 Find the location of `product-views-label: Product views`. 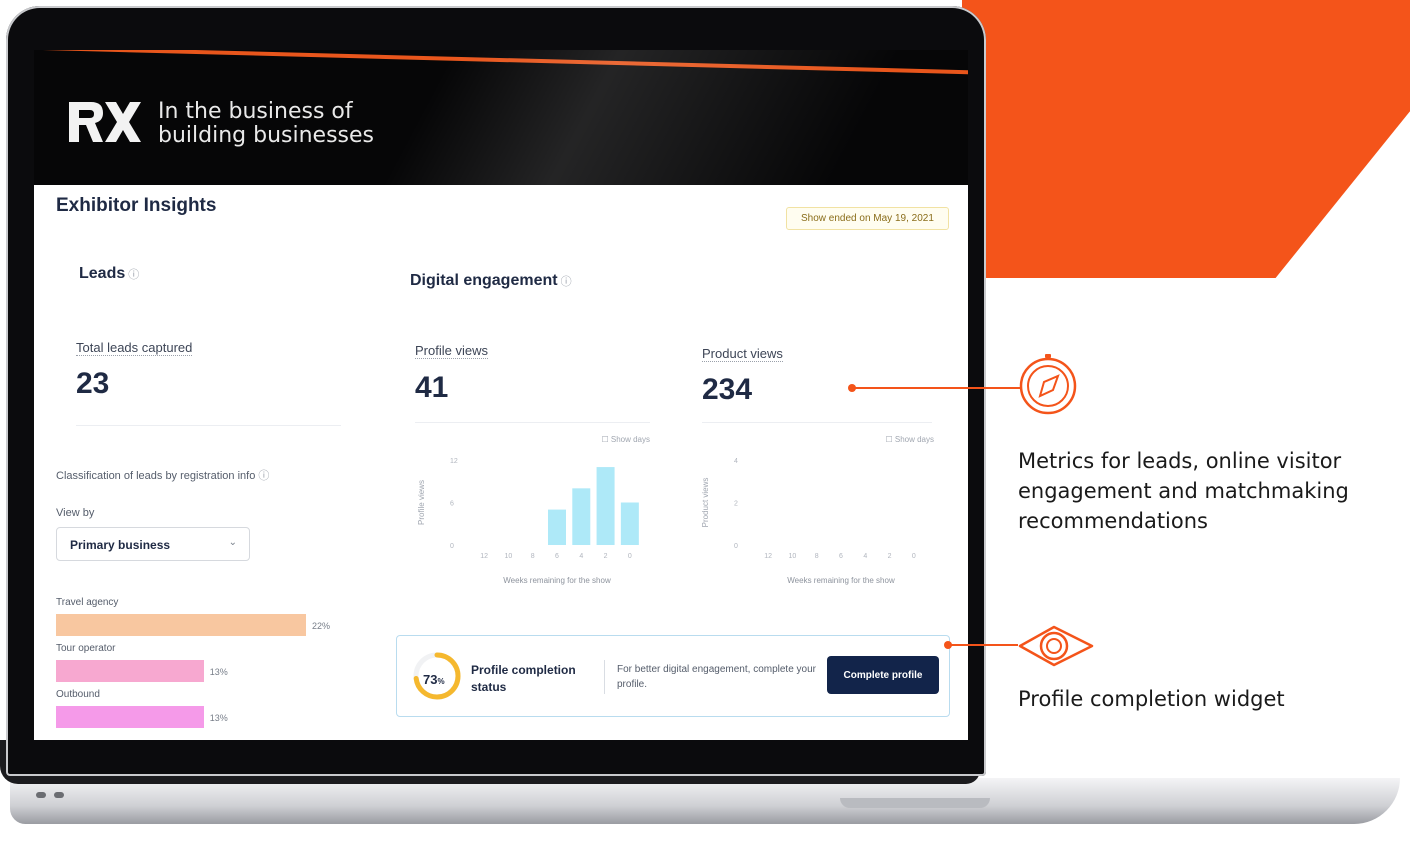

product-views-label: Product views is located at coordinates (742, 354).